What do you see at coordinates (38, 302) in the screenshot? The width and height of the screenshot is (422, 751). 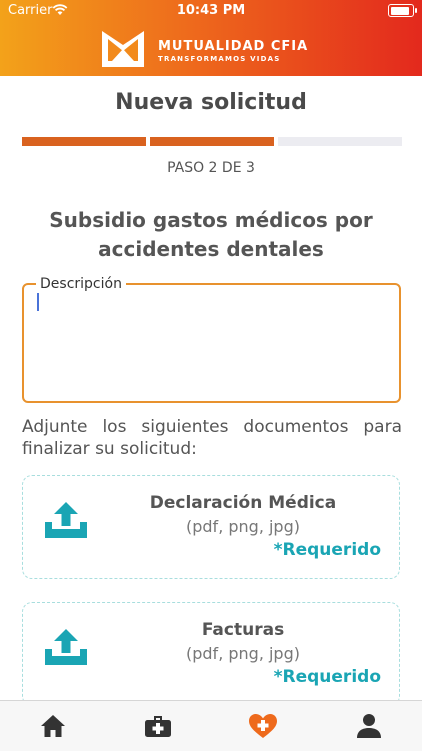 I see `text-cursor` at bounding box center [38, 302].